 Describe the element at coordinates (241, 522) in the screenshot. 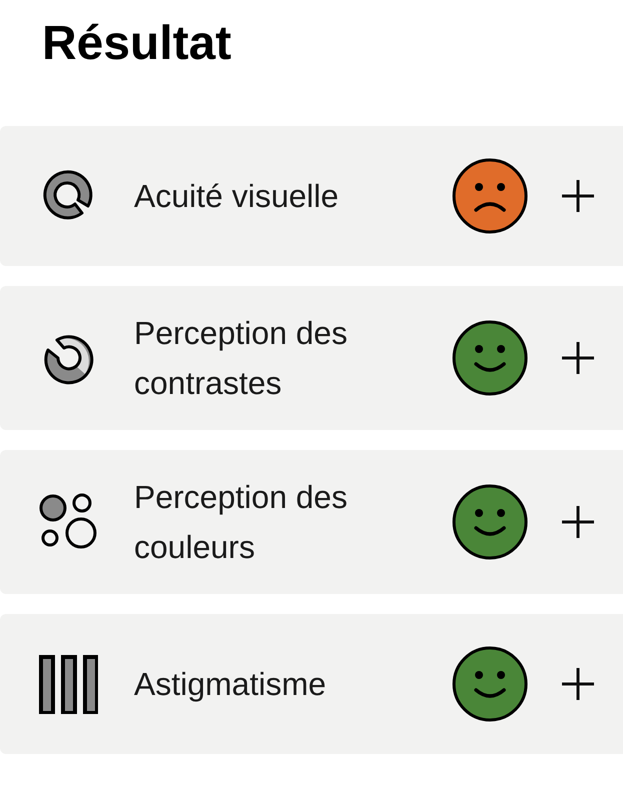

I see `test-label: Perception des couleurs` at that location.